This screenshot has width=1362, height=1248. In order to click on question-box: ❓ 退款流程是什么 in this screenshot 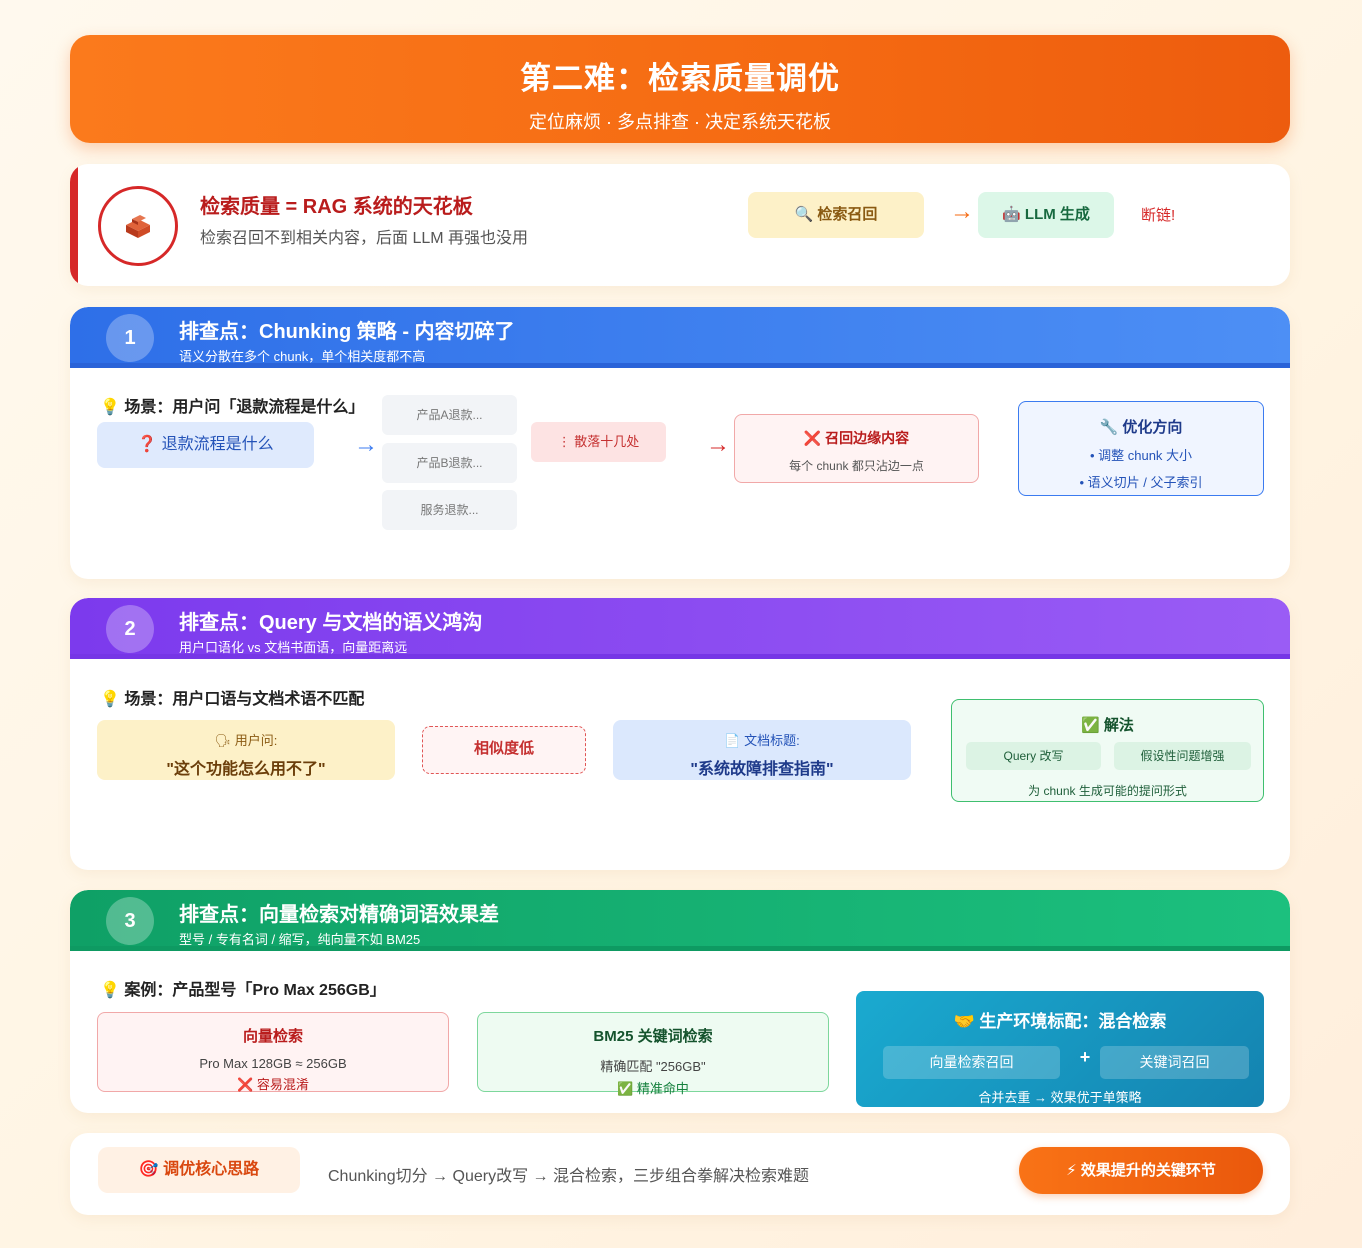, I will do `click(205, 445)`.